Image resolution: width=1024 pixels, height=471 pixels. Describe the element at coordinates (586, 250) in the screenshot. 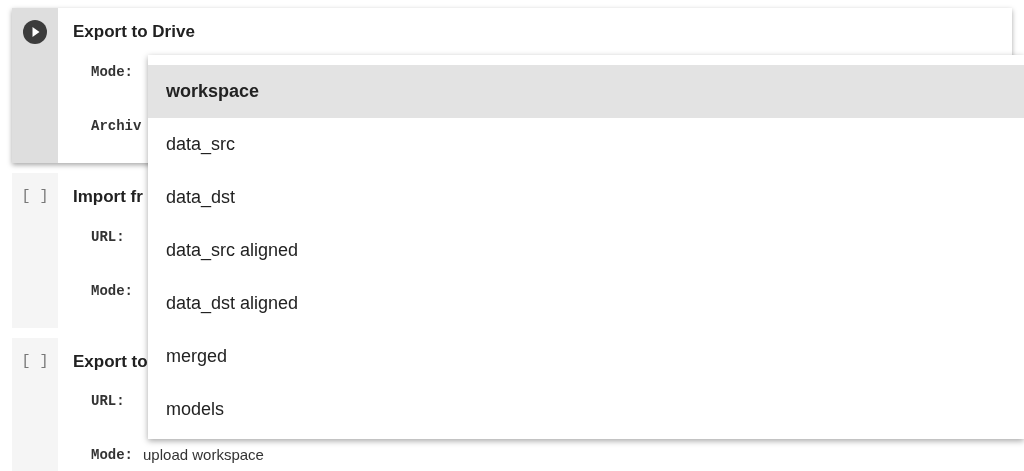

I see `dropdown-option: data_src aligned` at that location.